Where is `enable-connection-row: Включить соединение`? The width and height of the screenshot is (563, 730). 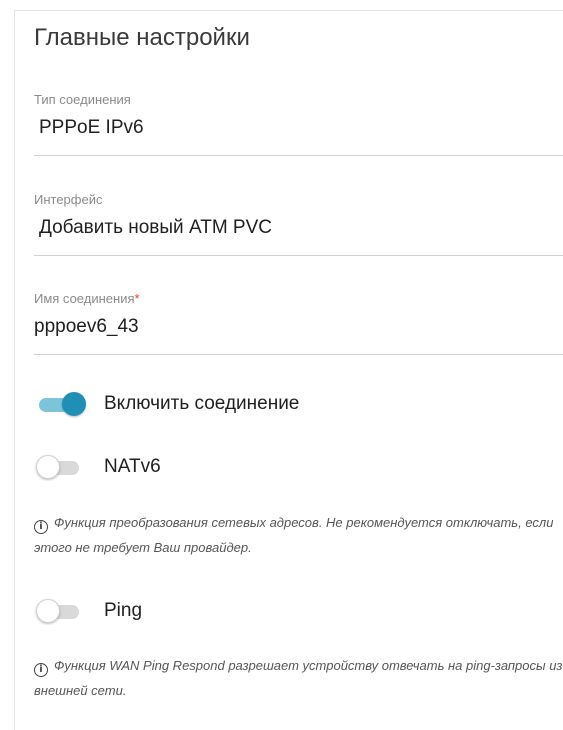
enable-connection-row: Включить соединение is located at coordinates (167, 404).